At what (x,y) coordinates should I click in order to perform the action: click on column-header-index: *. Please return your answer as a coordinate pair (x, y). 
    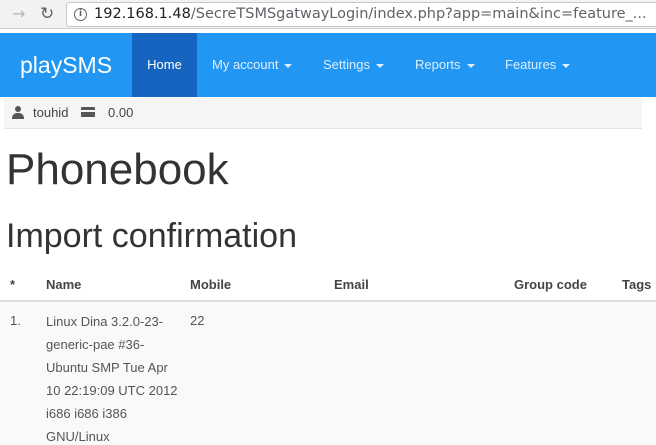
    Looking at the image, I should click on (13, 284).